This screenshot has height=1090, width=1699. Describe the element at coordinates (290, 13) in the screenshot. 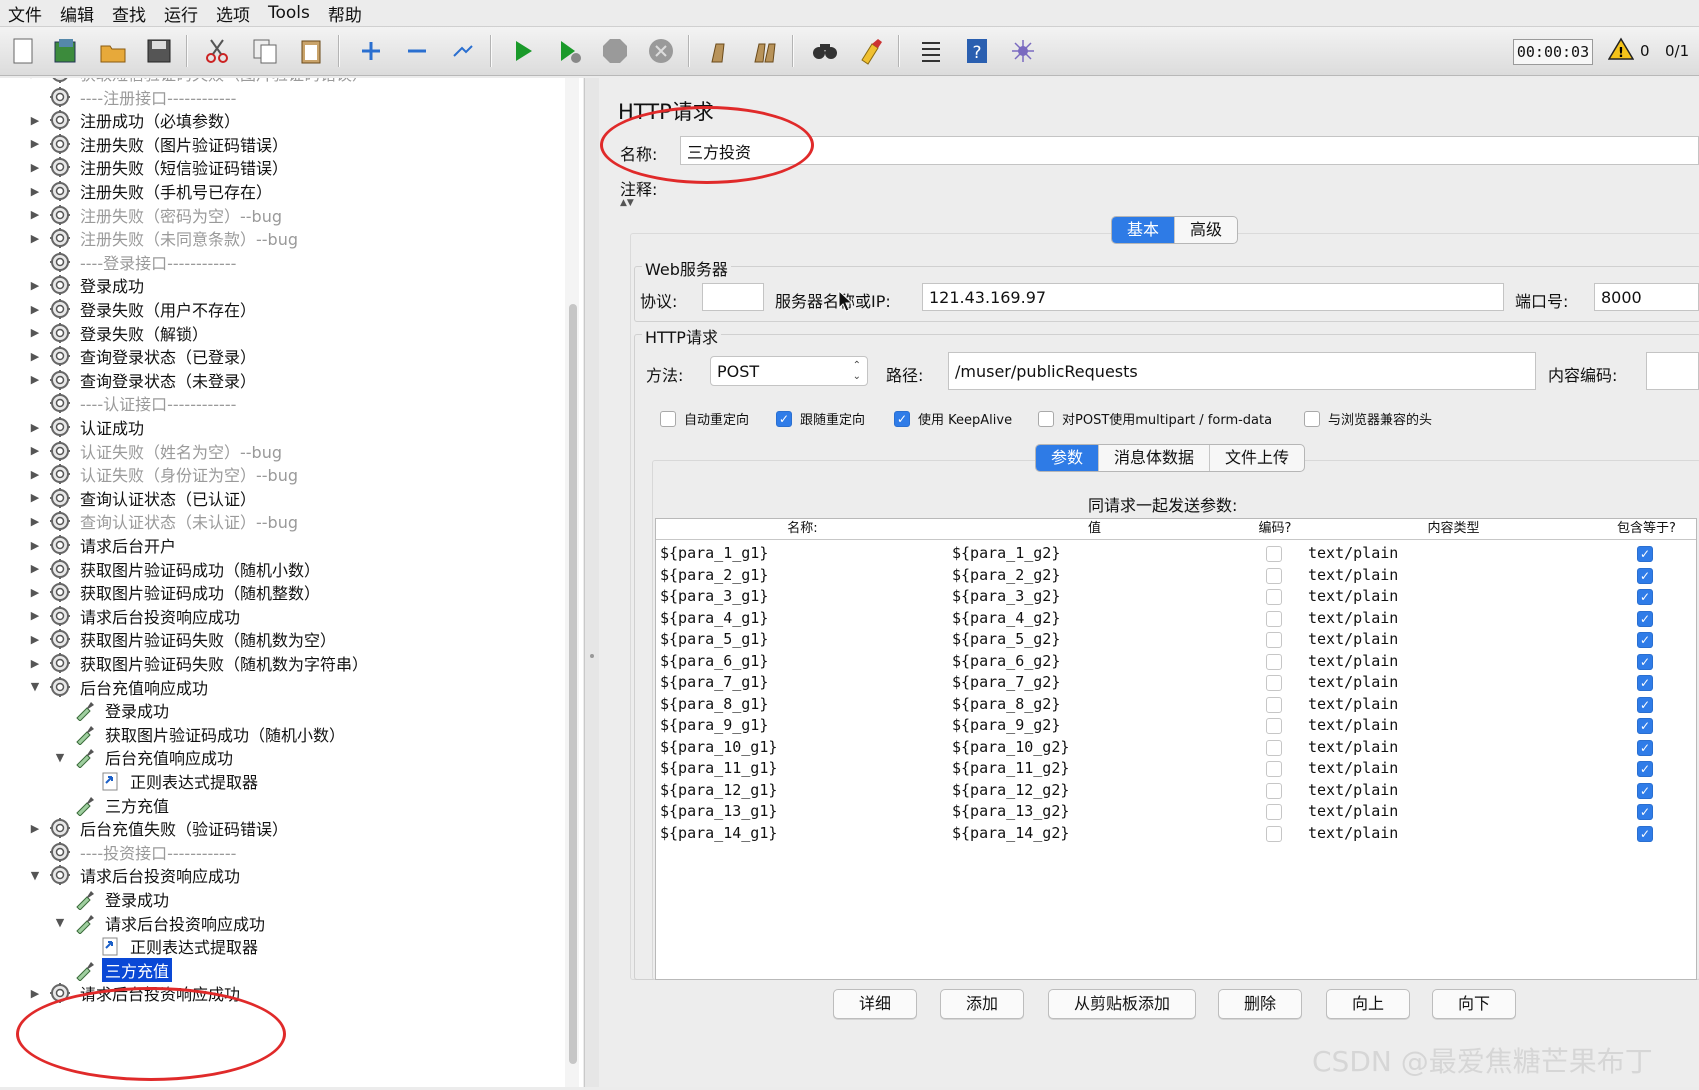

I see `menu-tools: Tools` at that location.